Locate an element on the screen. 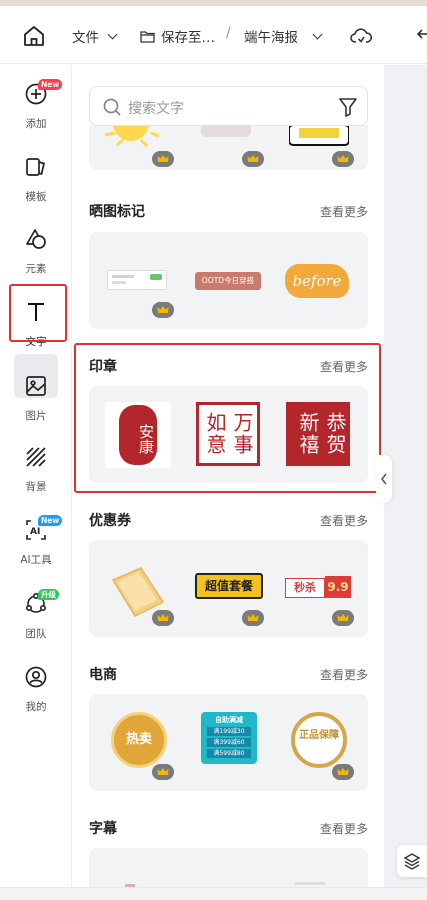 The height and width of the screenshot is (900, 427). coupon-line: 满199减30 is located at coordinates (229, 731).